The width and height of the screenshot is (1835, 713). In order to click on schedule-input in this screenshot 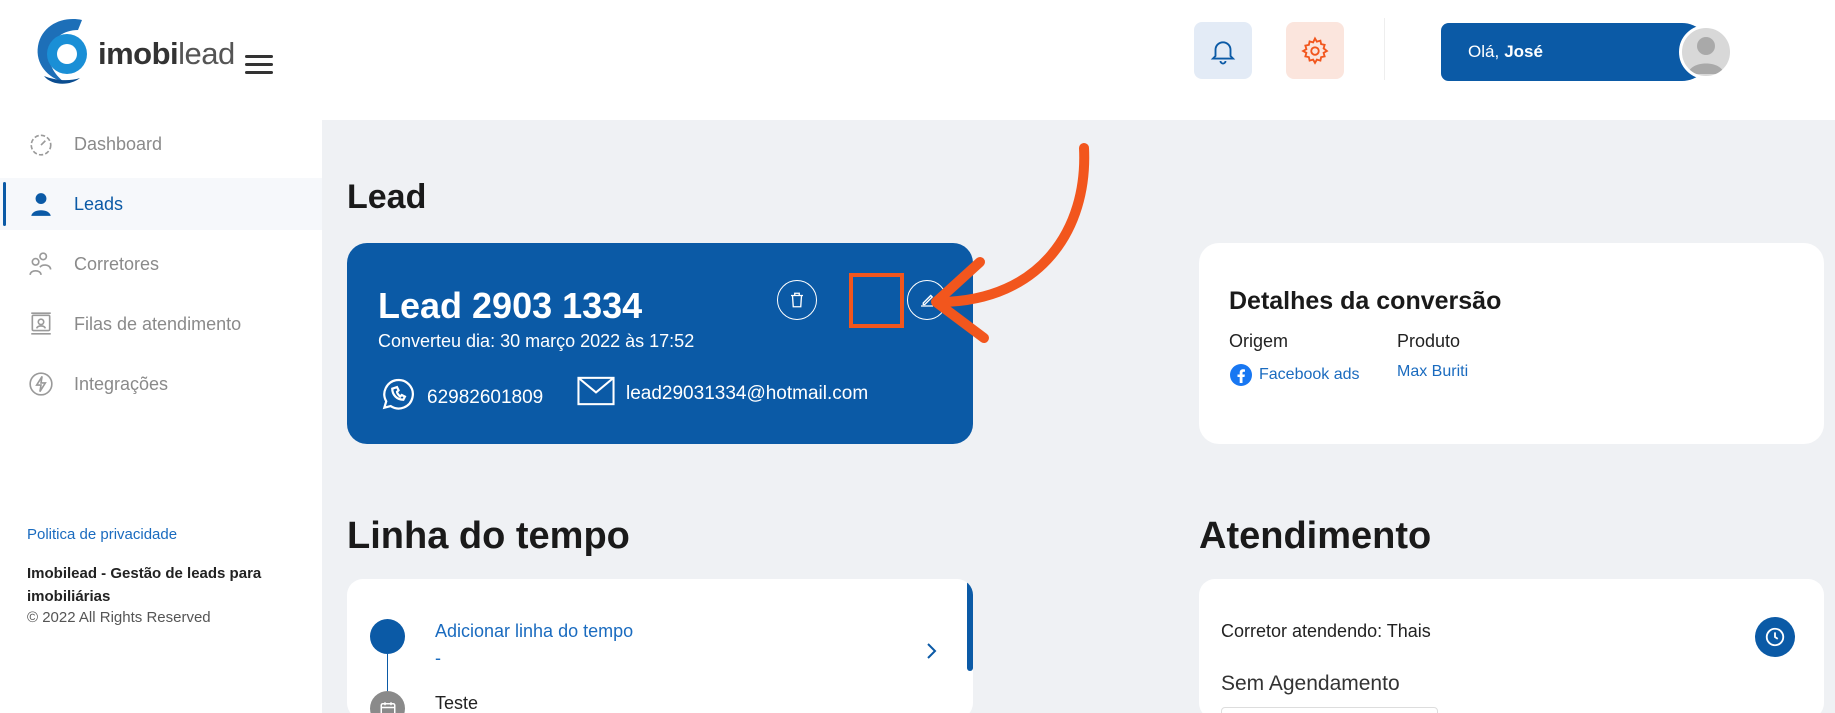, I will do `click(1329, 710)`.